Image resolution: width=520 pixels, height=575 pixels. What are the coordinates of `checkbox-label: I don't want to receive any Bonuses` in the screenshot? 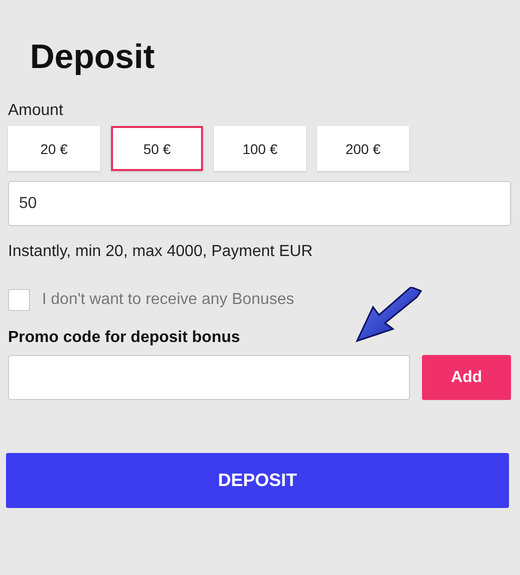 It's located at (168, 300).